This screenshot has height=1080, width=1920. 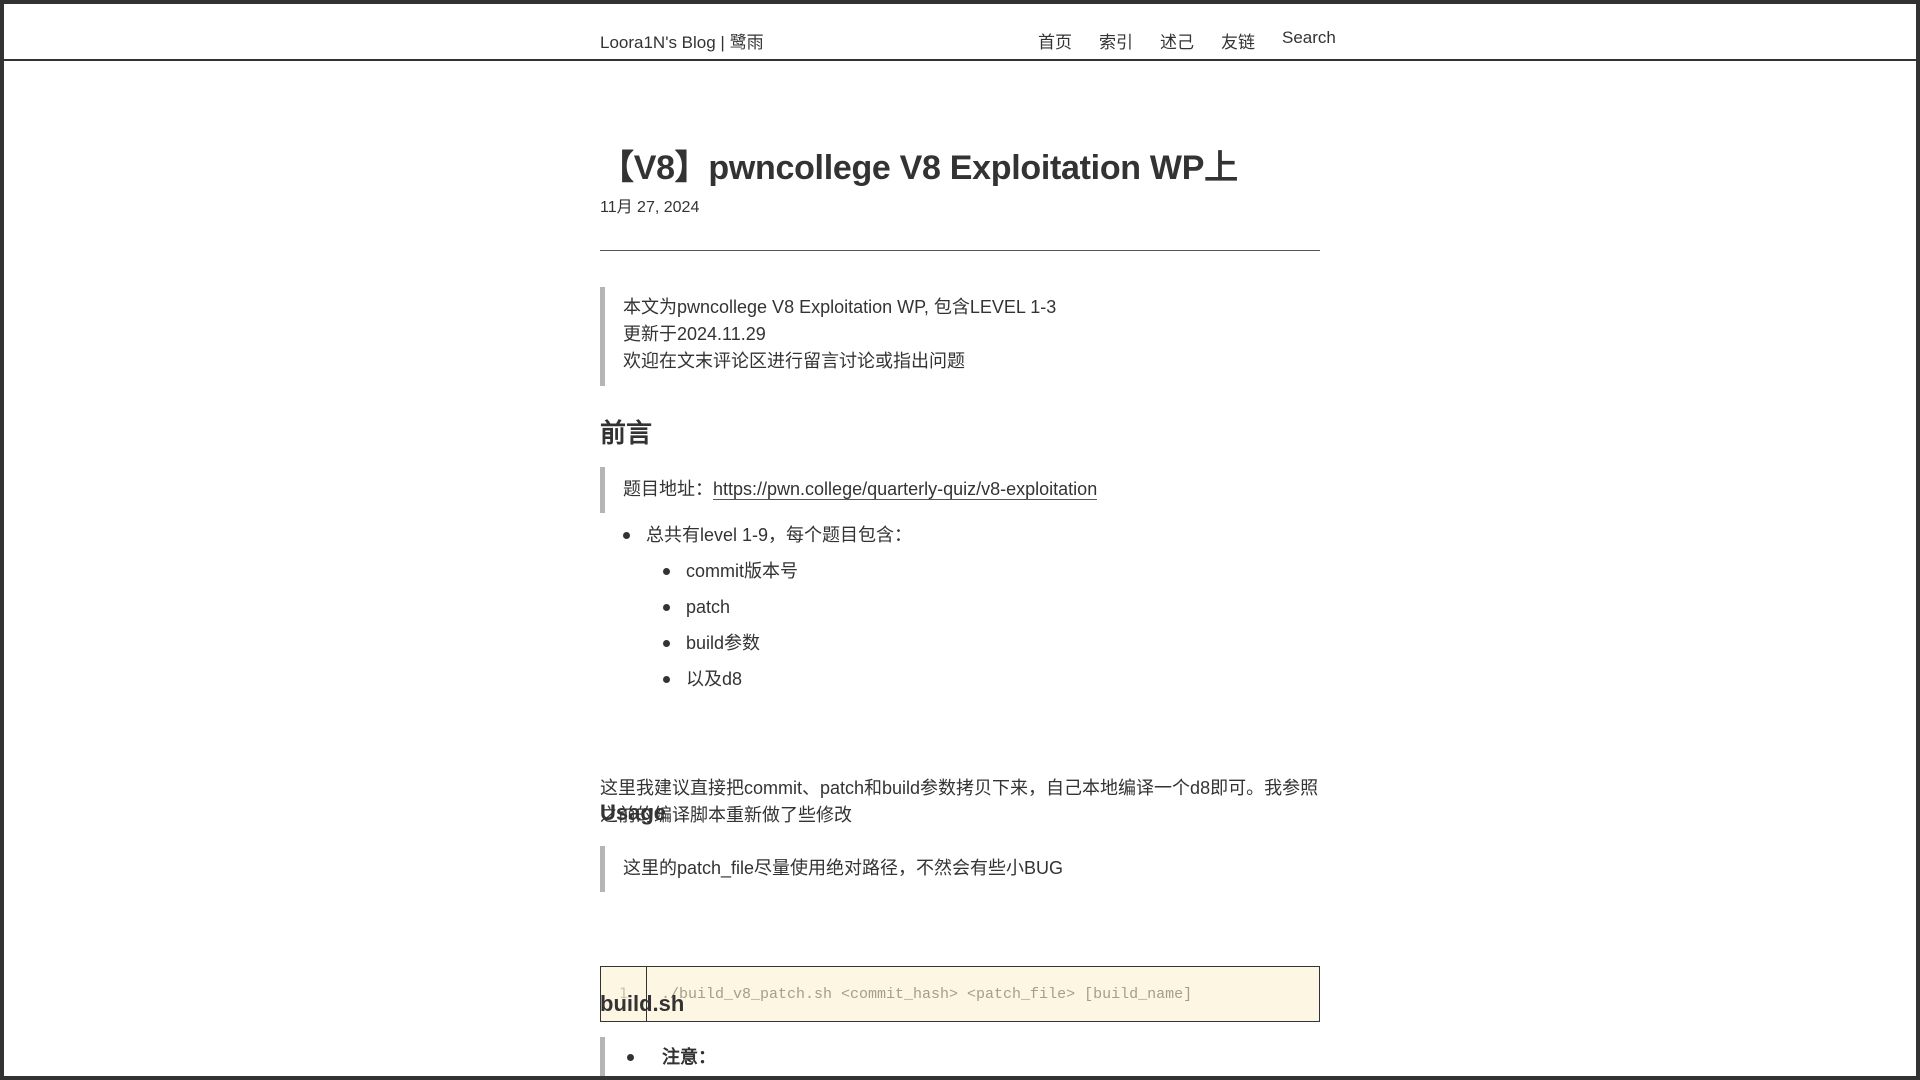 What do you see at coordinates (633, 812) in the screenshot?
I see `section-heading-usage: Usage` at bounding box center [633, 812].